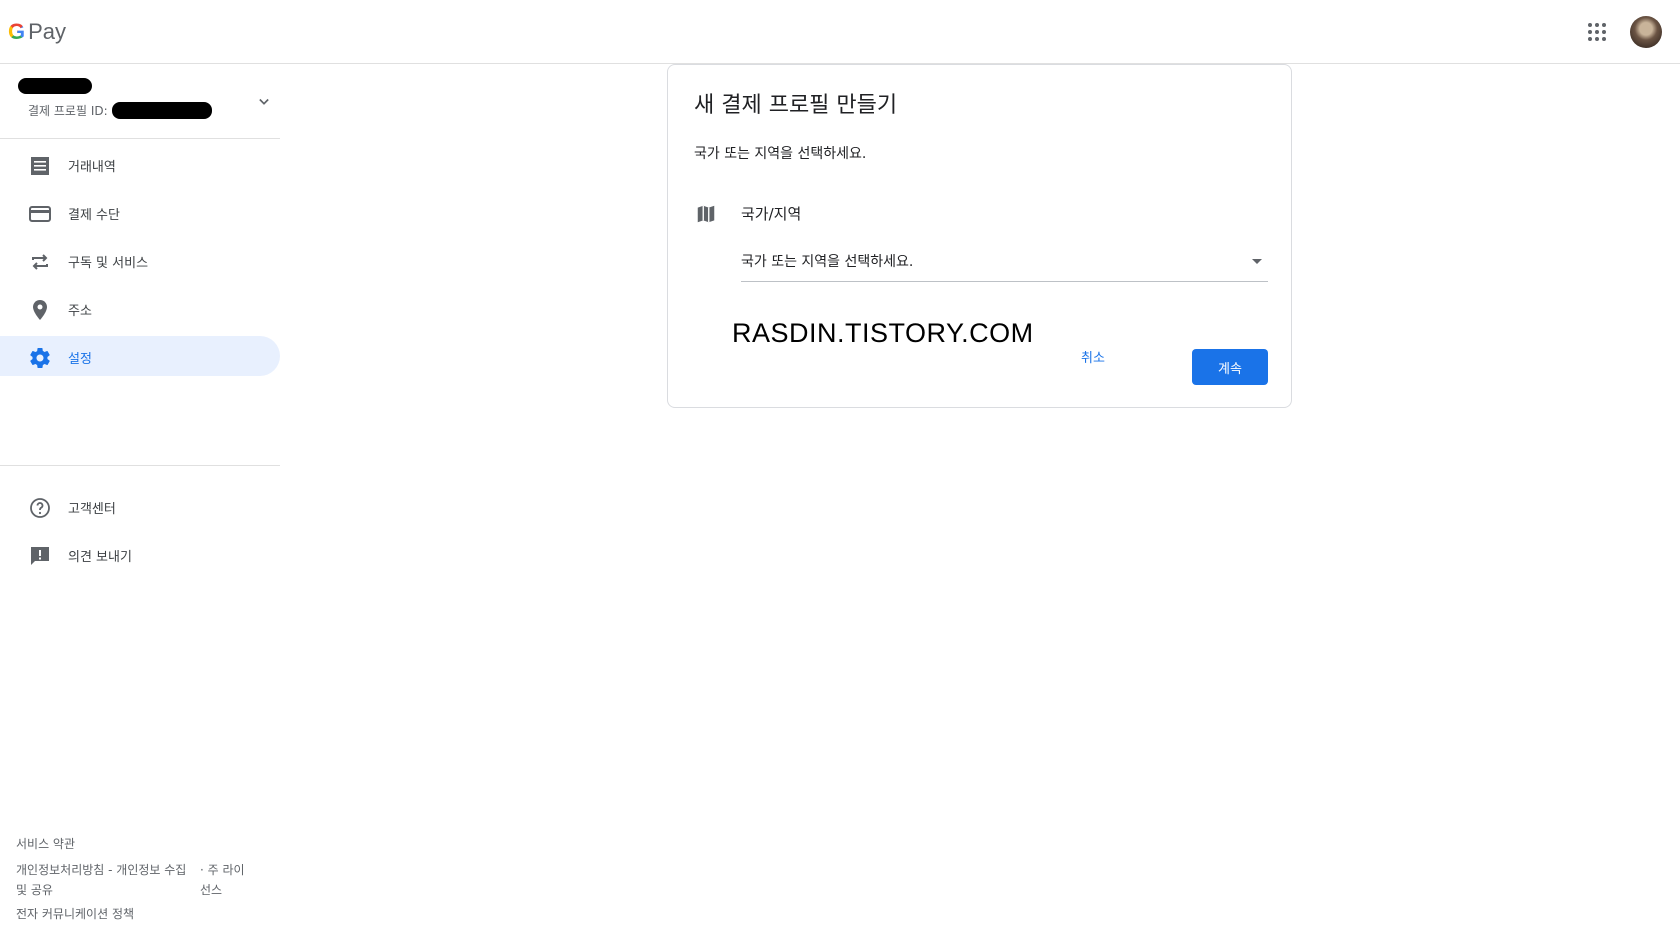 This screenshot has height=939, width=1680. I want to click on sidebar-divider, so click(140, 465).